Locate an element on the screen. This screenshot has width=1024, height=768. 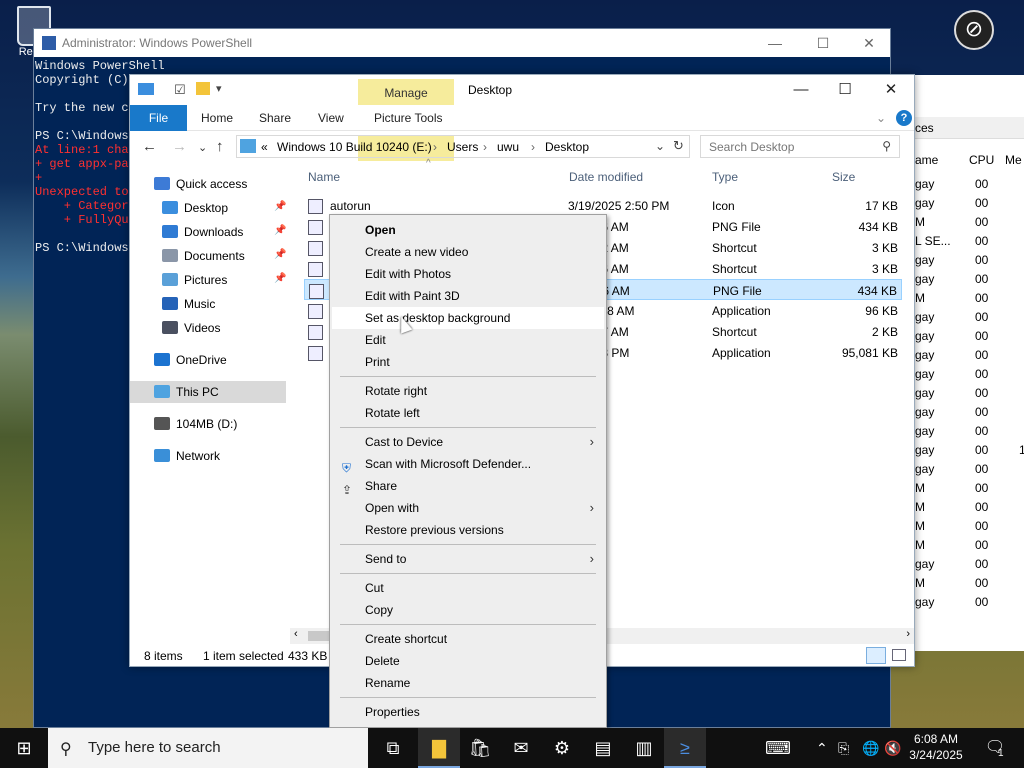
forward-icon: → is located at coordinates (179, 146).